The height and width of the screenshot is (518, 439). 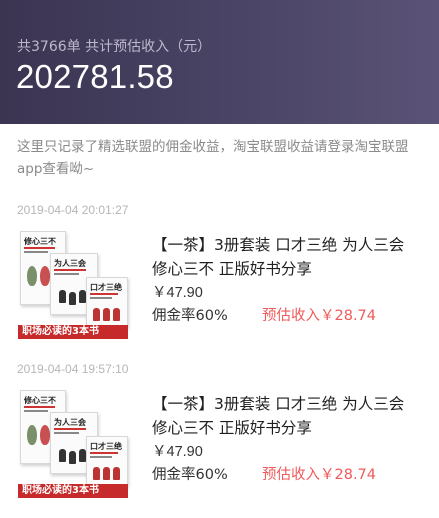 What do you see at coordinates (213, 158) in the screenshot?
I see `commission-notice: 这里只记录了精选联盟的佣金收益，淘宝联盟收益请登录淘宝联盟app查看呦~` at bounding box center [213, 158].